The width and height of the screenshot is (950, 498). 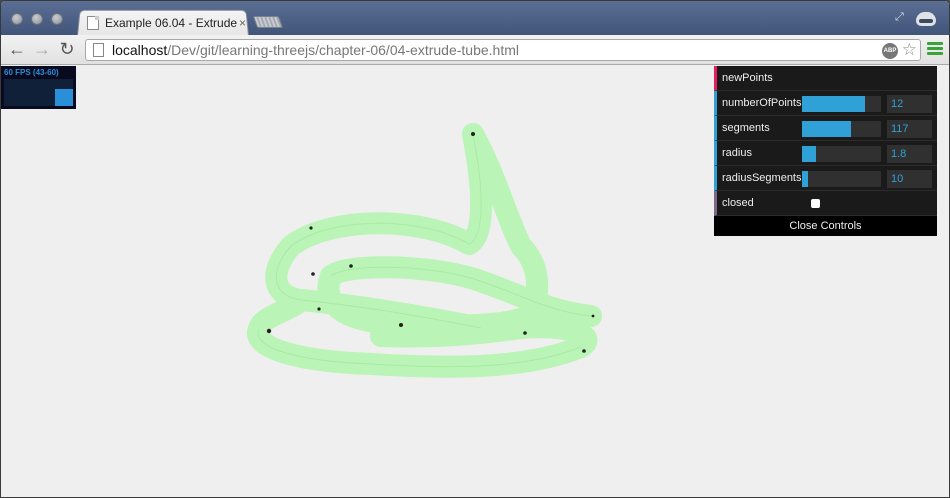 What do you see at coordinates (17, 49) in the screenshot?
I see `back-arrow-icon: ←` at bounding box center [17, 49].